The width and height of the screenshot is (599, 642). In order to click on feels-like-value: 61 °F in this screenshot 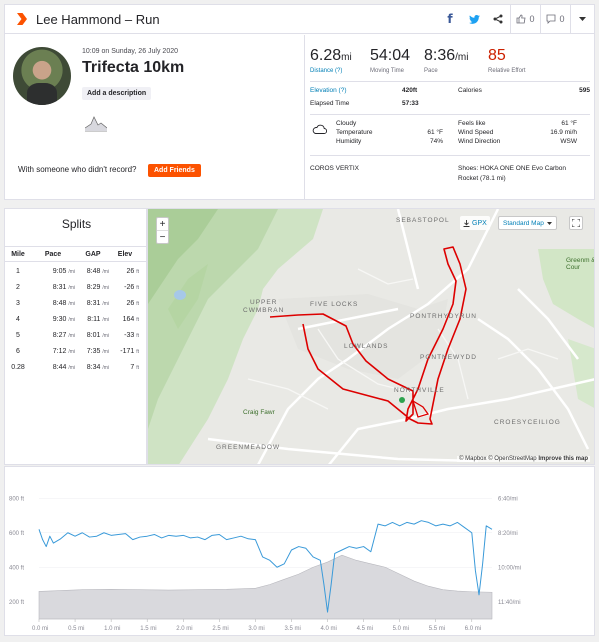, I will do `click(569, 123)`.